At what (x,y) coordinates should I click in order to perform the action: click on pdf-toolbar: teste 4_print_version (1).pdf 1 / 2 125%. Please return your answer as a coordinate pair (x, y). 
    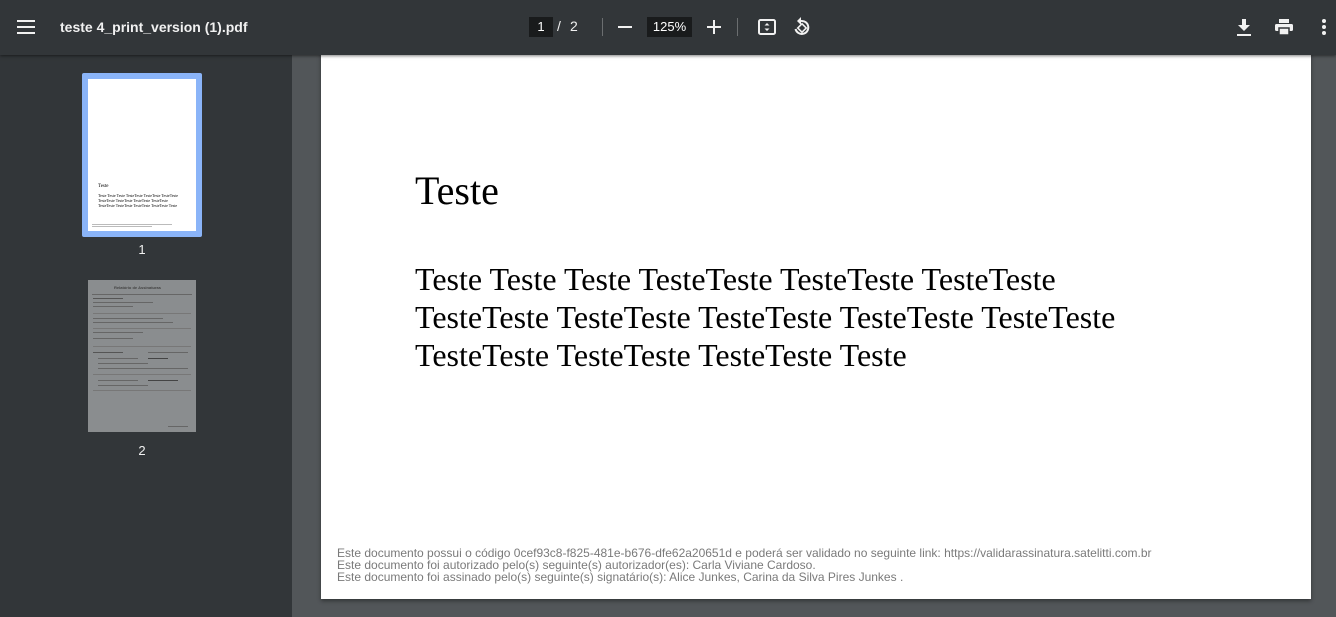
    Looking at the image, I should click on (668, 27).